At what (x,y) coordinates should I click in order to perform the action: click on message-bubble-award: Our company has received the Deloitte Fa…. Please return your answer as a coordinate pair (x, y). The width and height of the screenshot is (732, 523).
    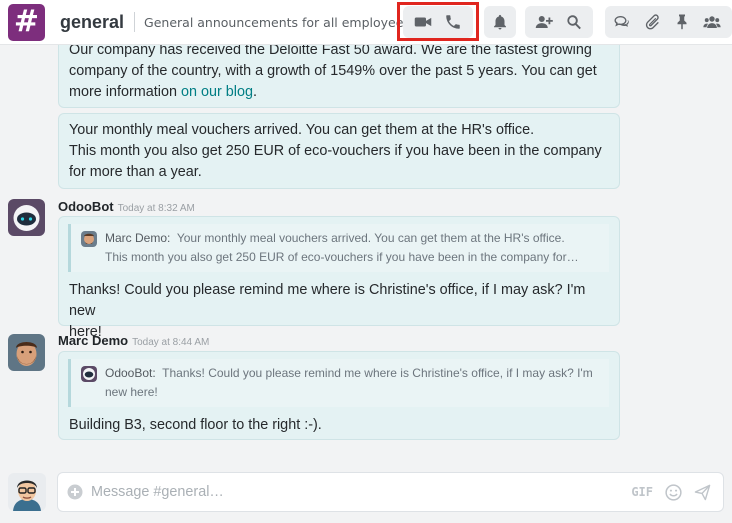
    Looking at the image, I should click on (339, 76).